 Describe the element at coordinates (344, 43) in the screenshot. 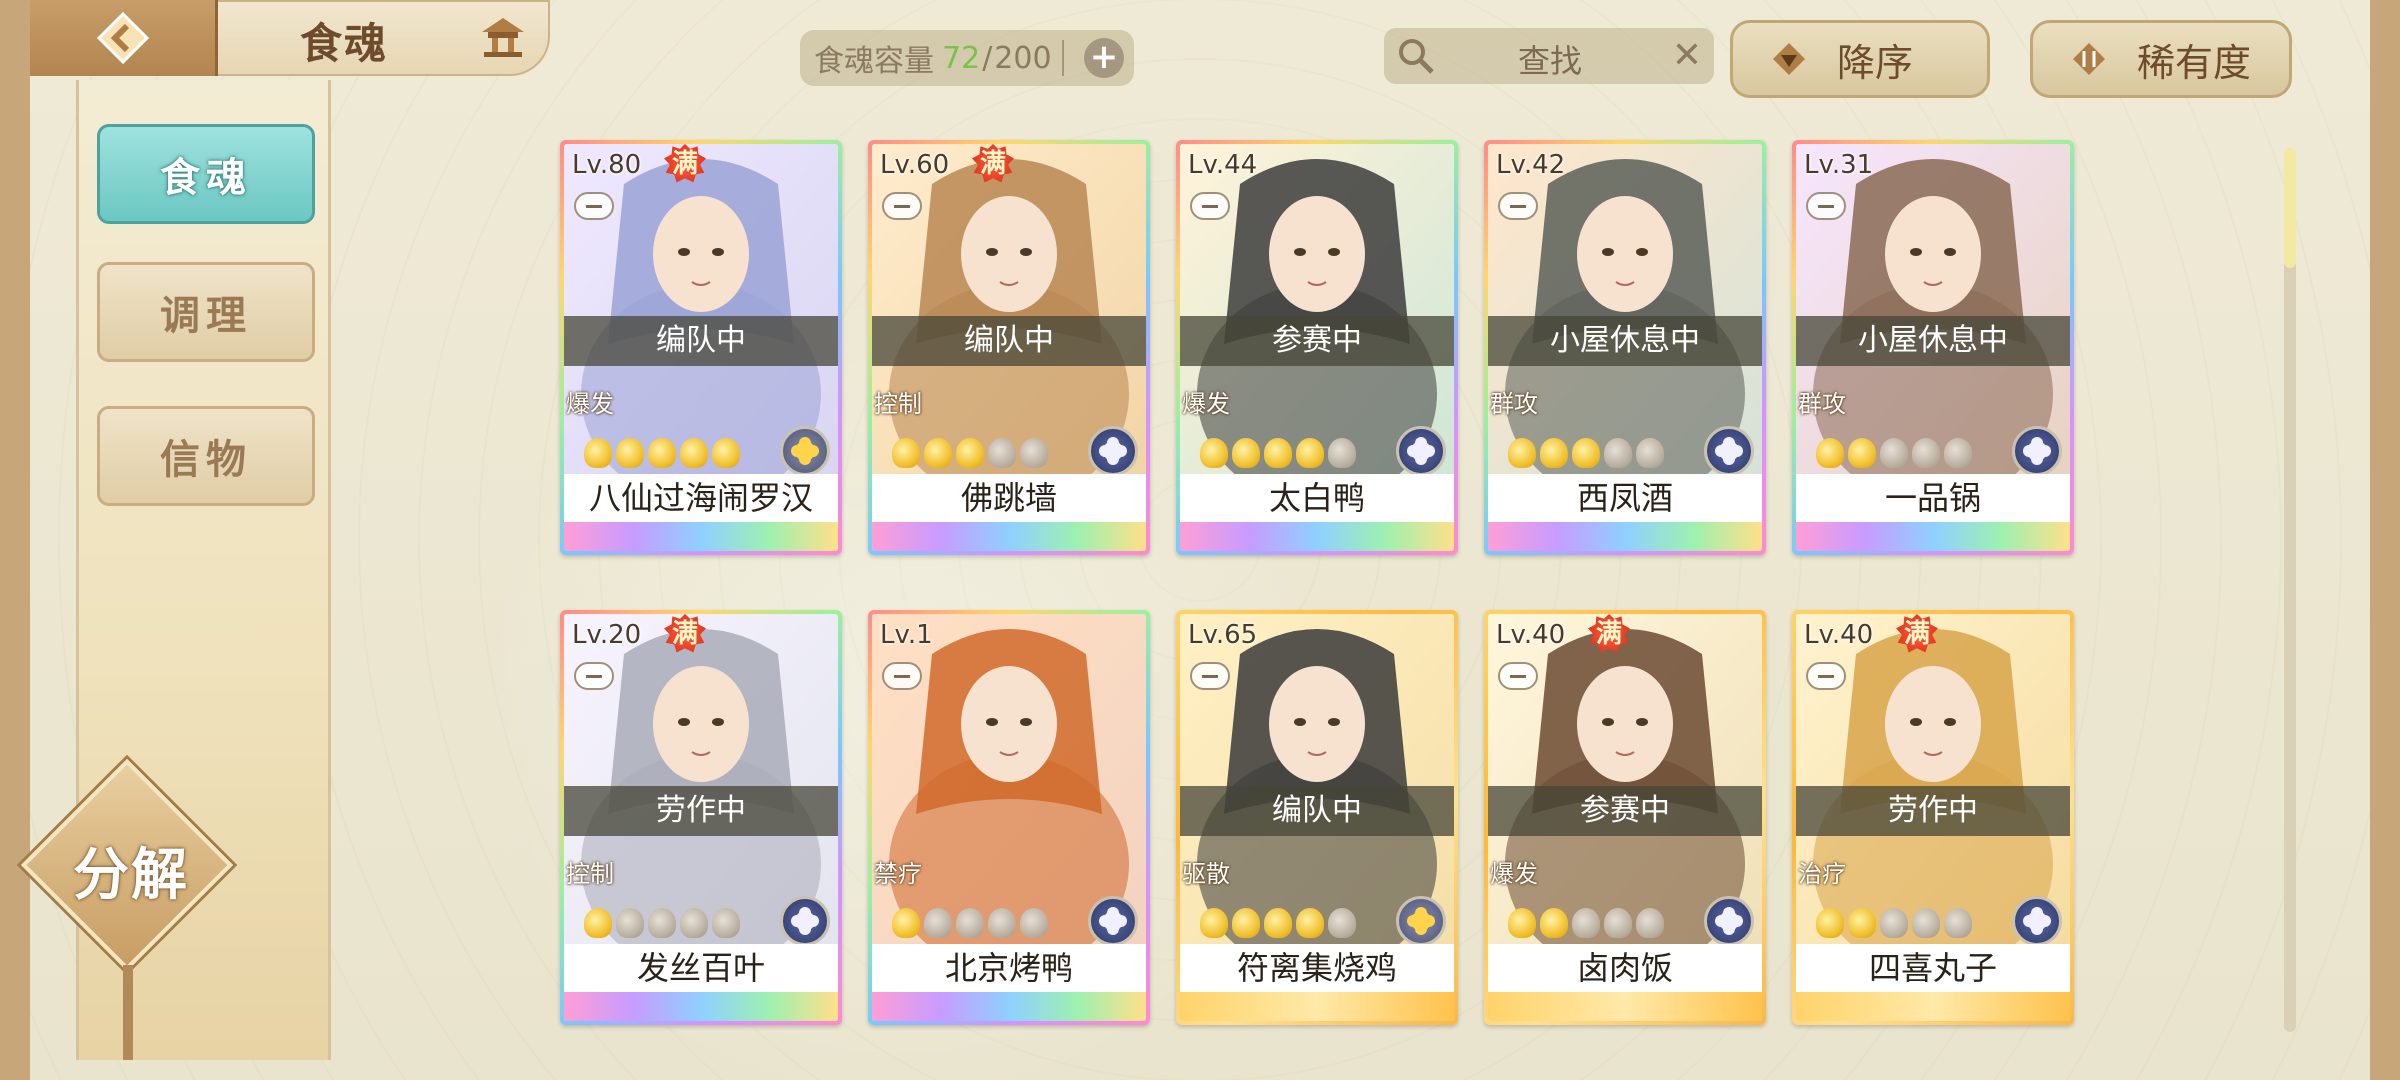

I see `page-title: 食魂` at that location.